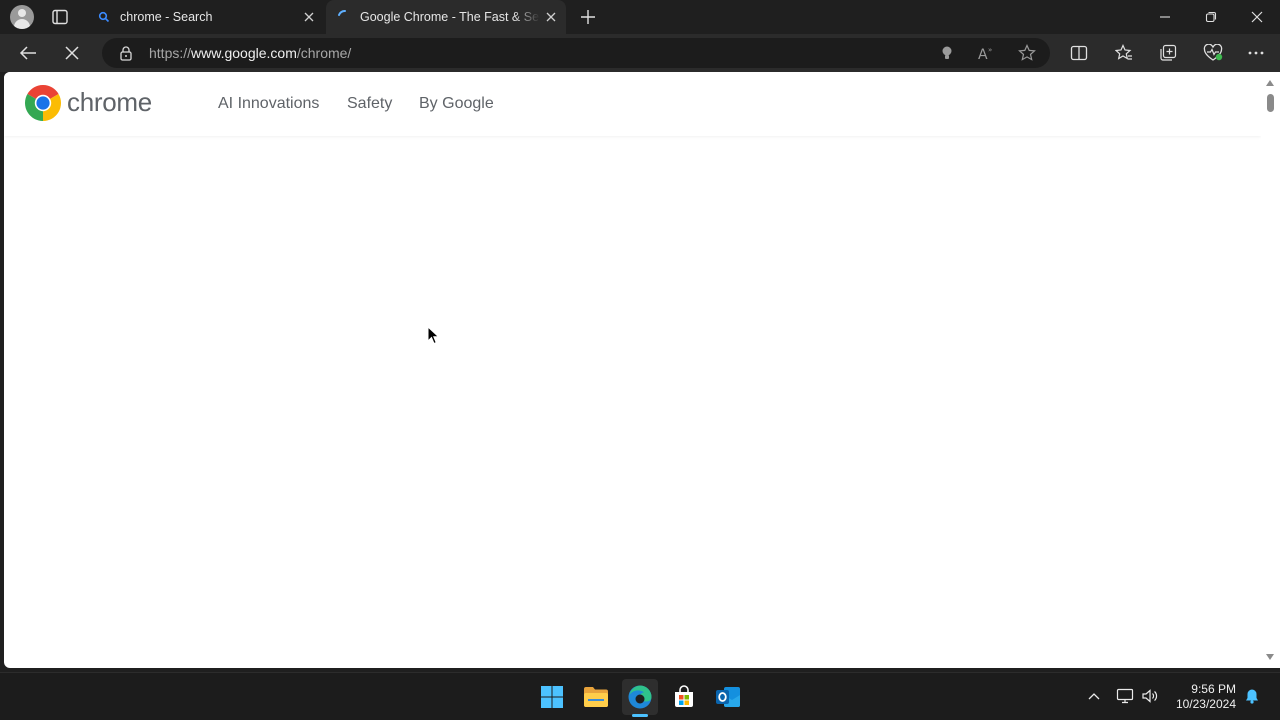  What do you see at coordinates (43, 103) in the screenshot?
I see `chrome-logo-icon` at bounding box center [43, 103].